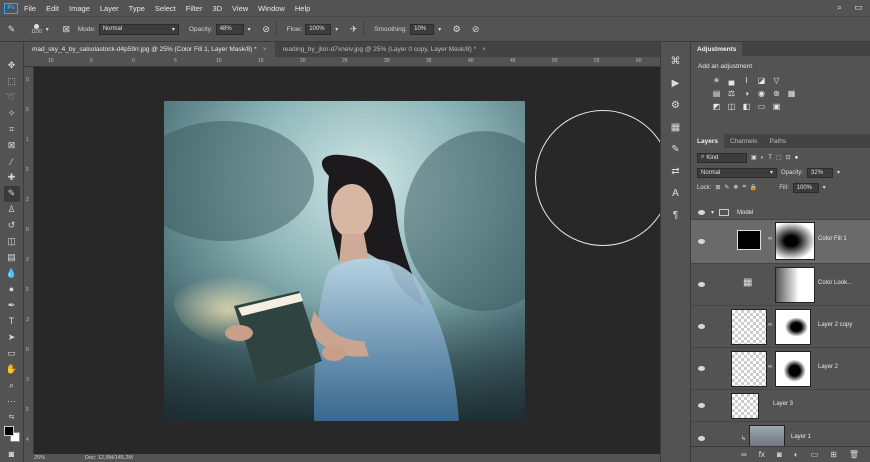  What do you see at coordinates (240, 8) in the screenshot?
I see `menu-view: View` at bounding box center [240, 8].